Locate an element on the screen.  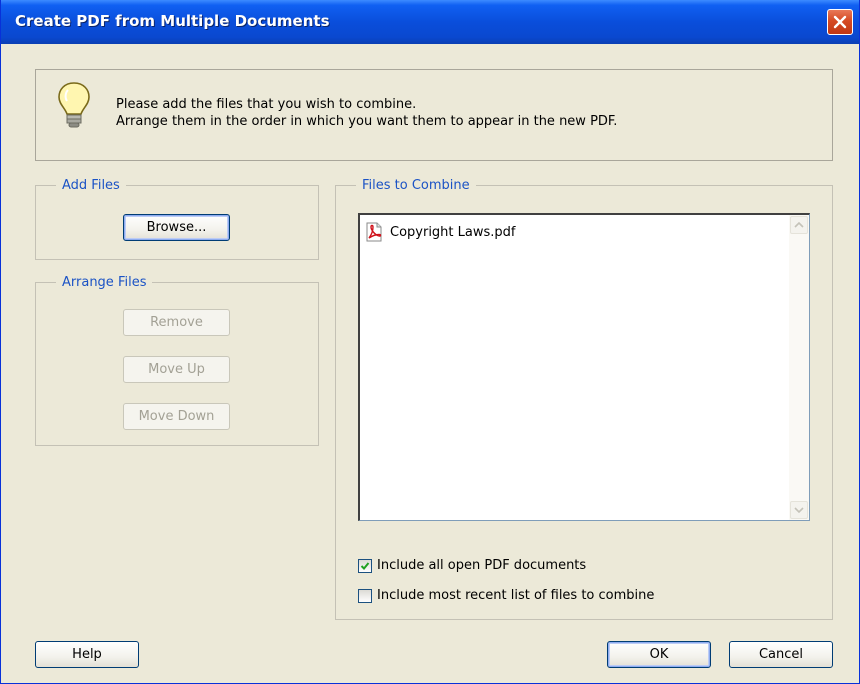
cancel-button: Cancel is located at coordinates (781, 654).